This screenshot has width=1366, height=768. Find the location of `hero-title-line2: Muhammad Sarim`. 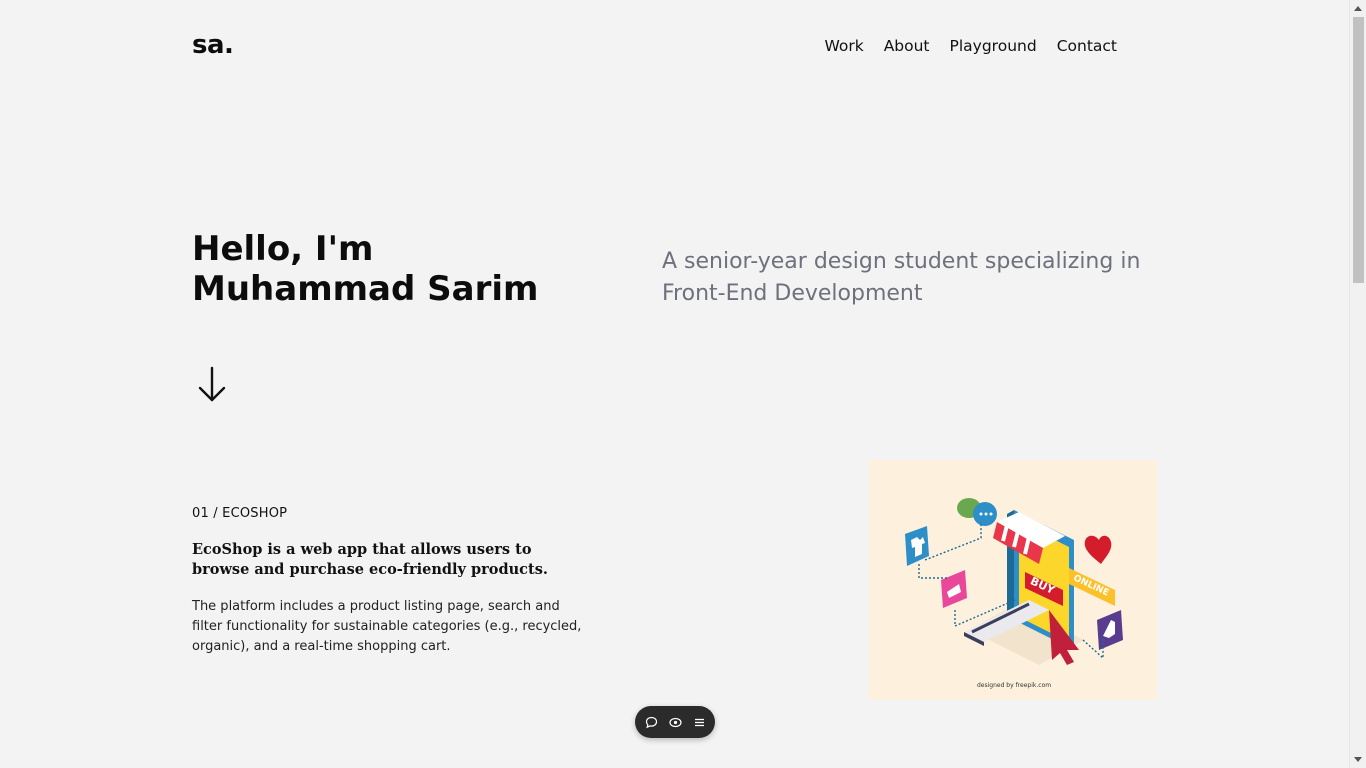

hero-title-line2: Muhammad Sarim is located at coordinates (365, 289).